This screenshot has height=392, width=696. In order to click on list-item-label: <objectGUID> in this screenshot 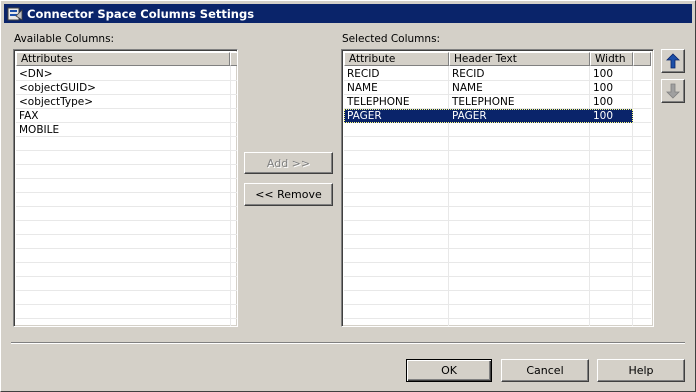, I will do `click(57, 88)`.